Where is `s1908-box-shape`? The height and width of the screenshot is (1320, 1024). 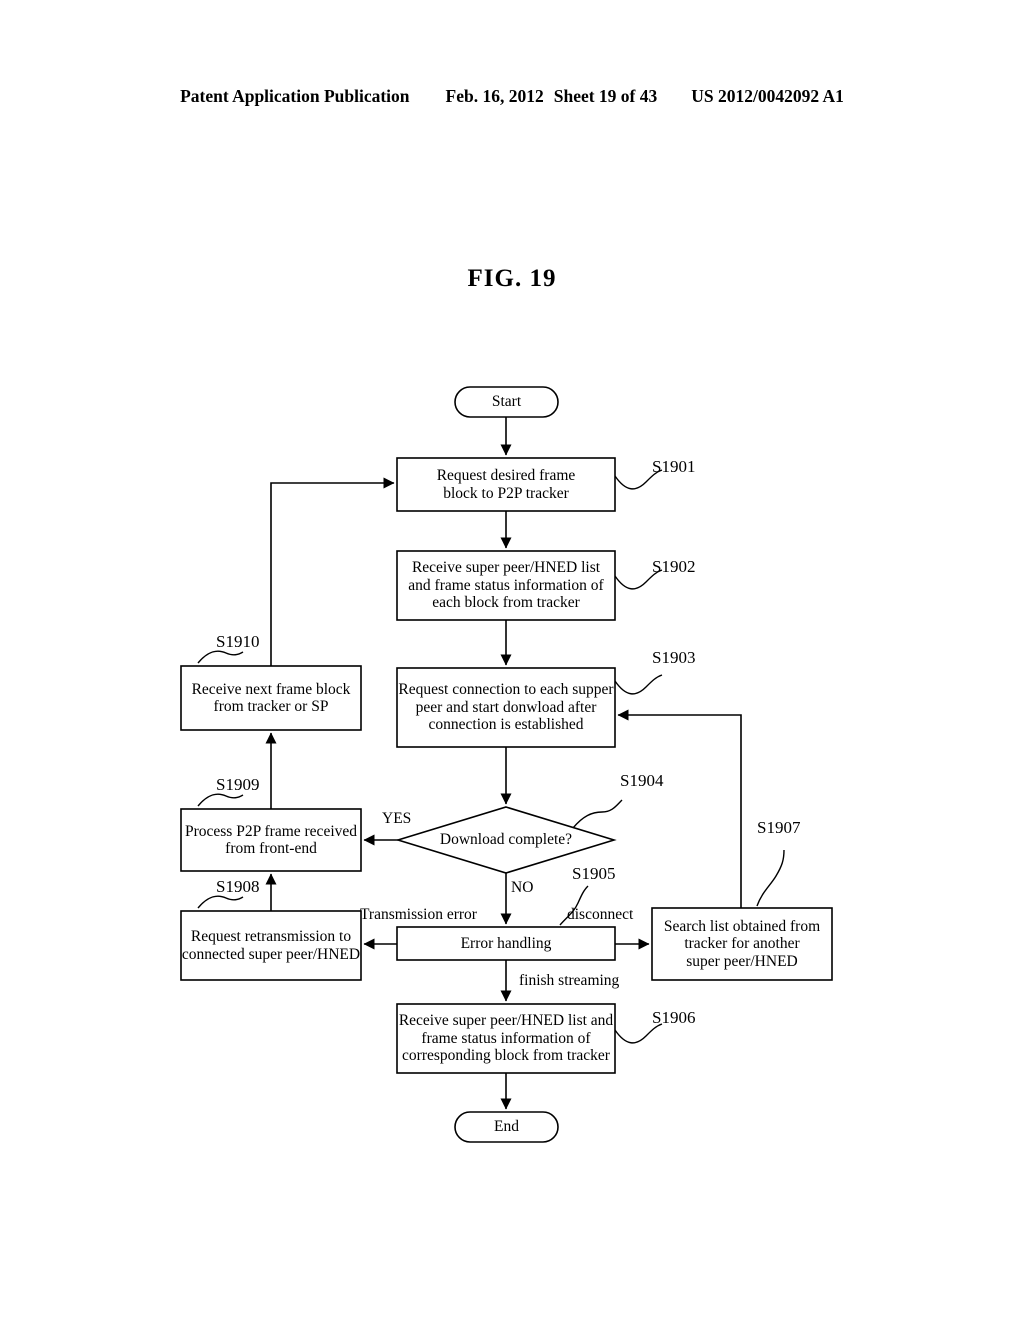
s1908-box-shape is located at coordinates (271, 945).